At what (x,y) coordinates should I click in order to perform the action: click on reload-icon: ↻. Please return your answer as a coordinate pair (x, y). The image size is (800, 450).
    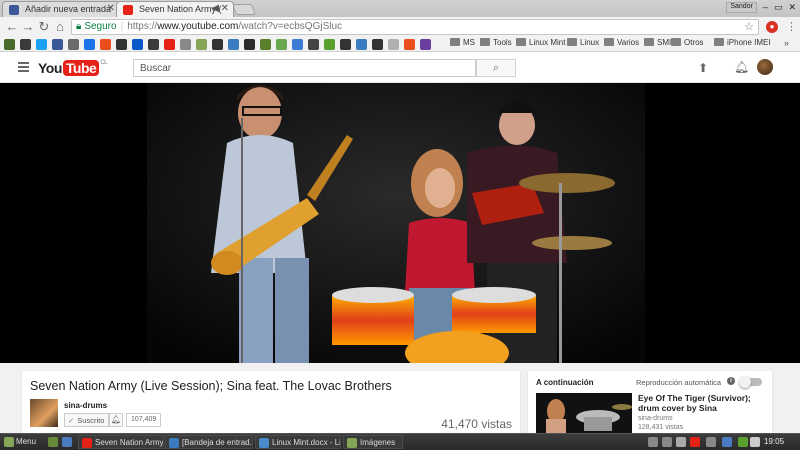
    Looking at the image, I should click on (44, 27).